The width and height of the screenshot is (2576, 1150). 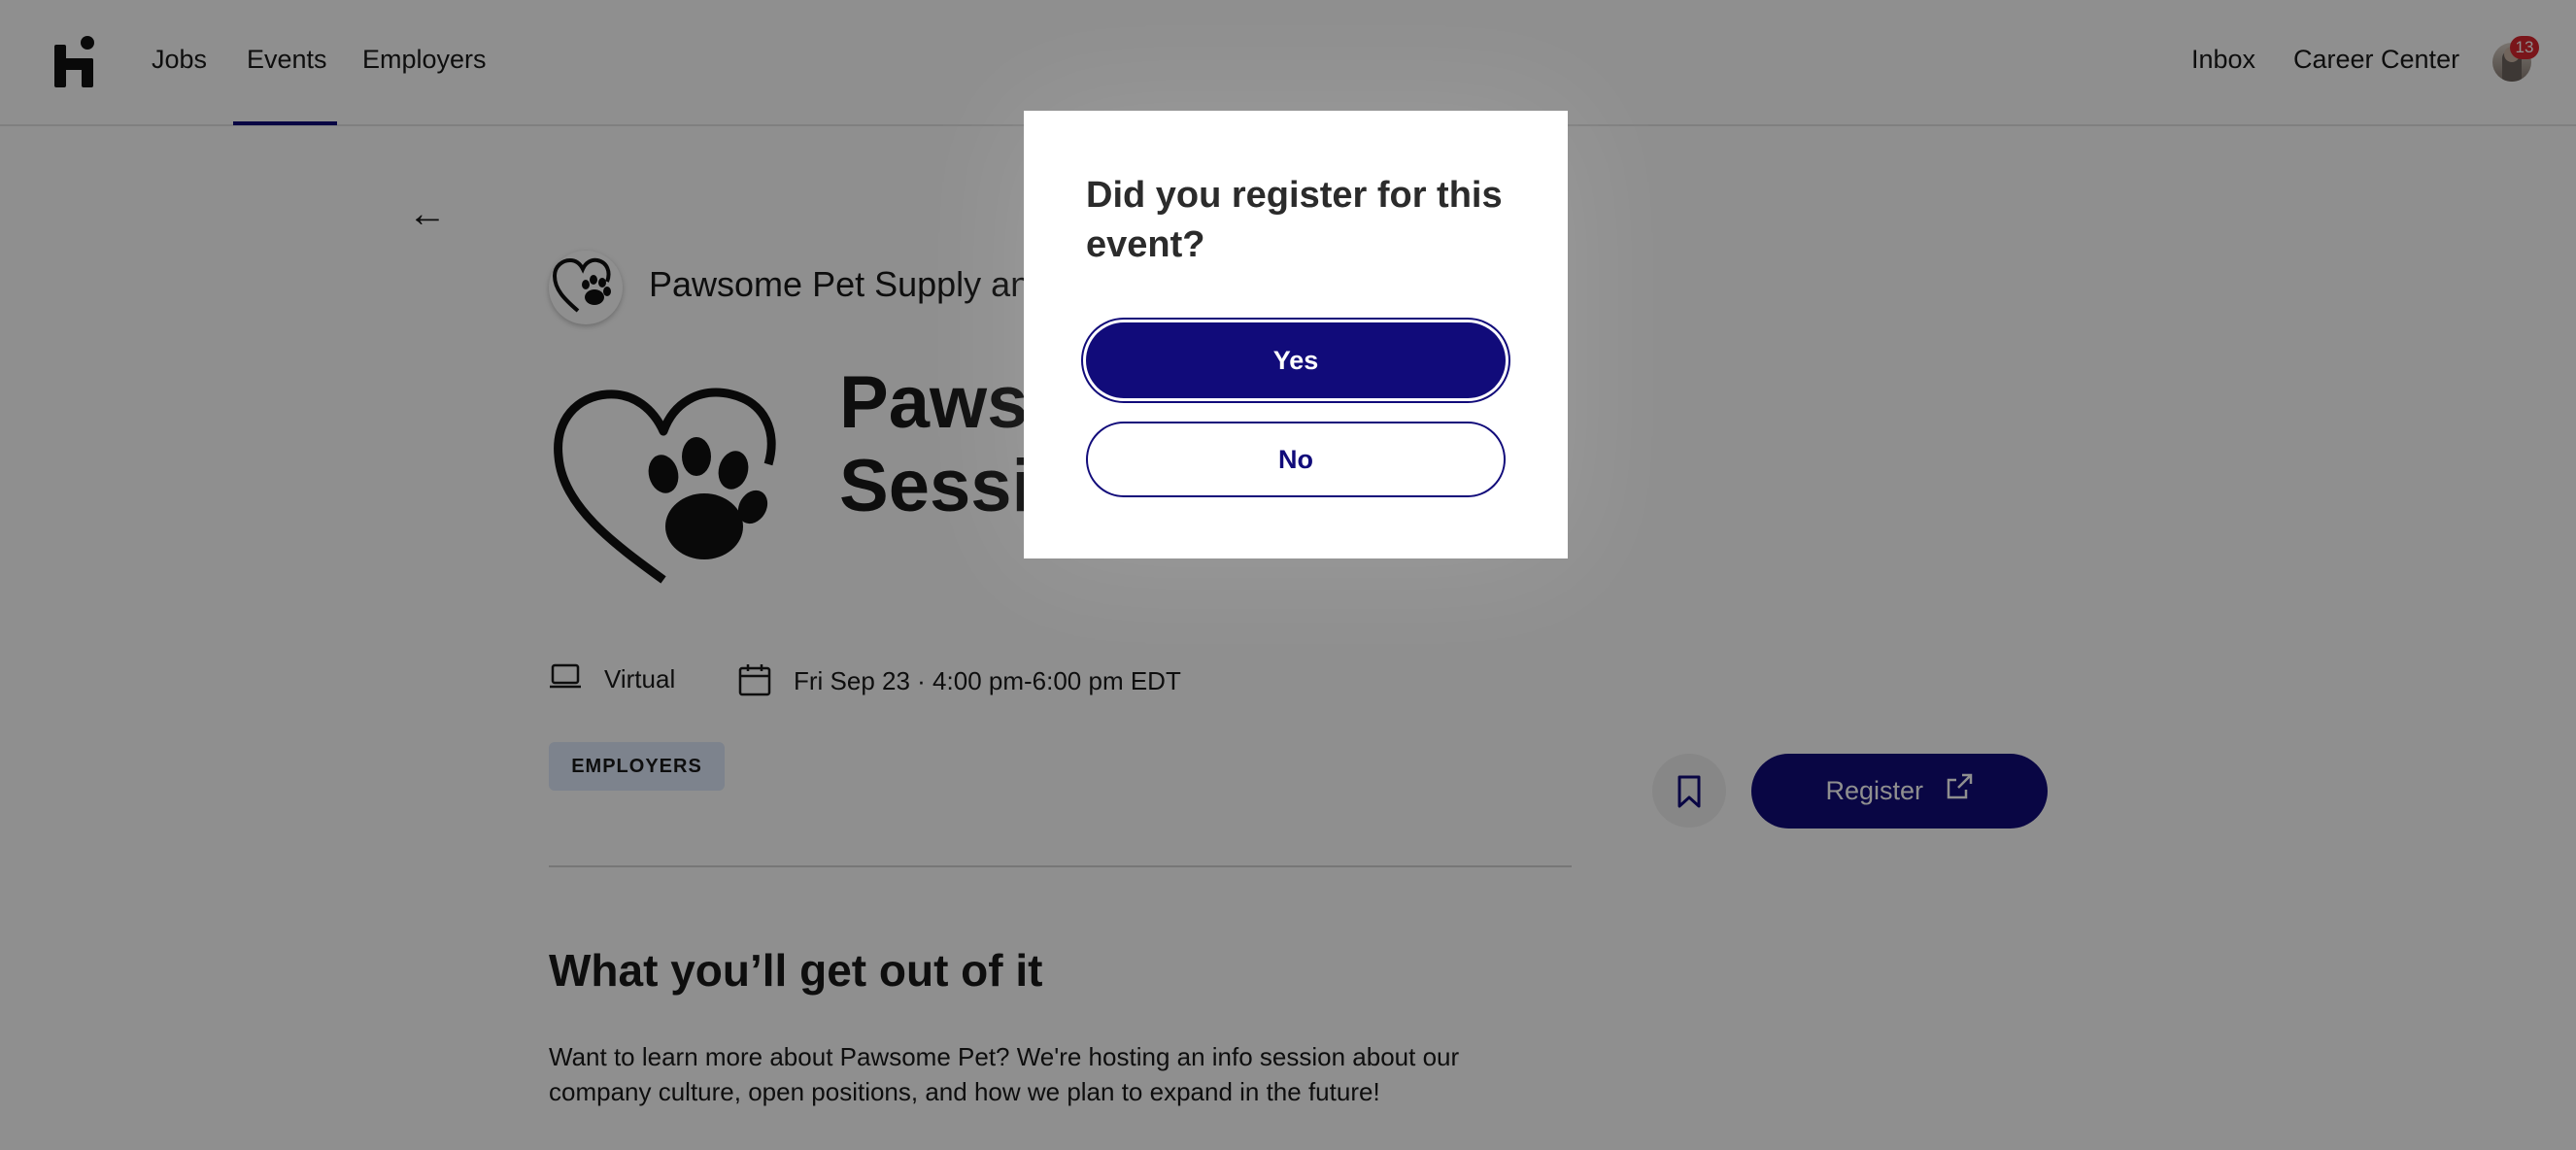 I want to click on yes-button: Yes, so click(x=1296, y=360).